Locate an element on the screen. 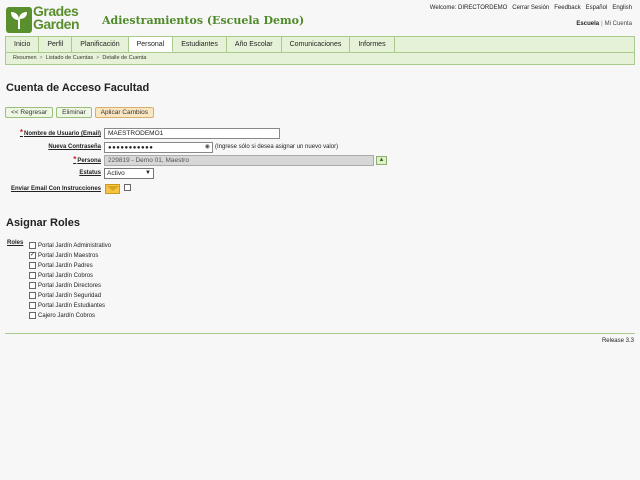  chevron-down-icon: ▼ is located at coordinates (148, 173).